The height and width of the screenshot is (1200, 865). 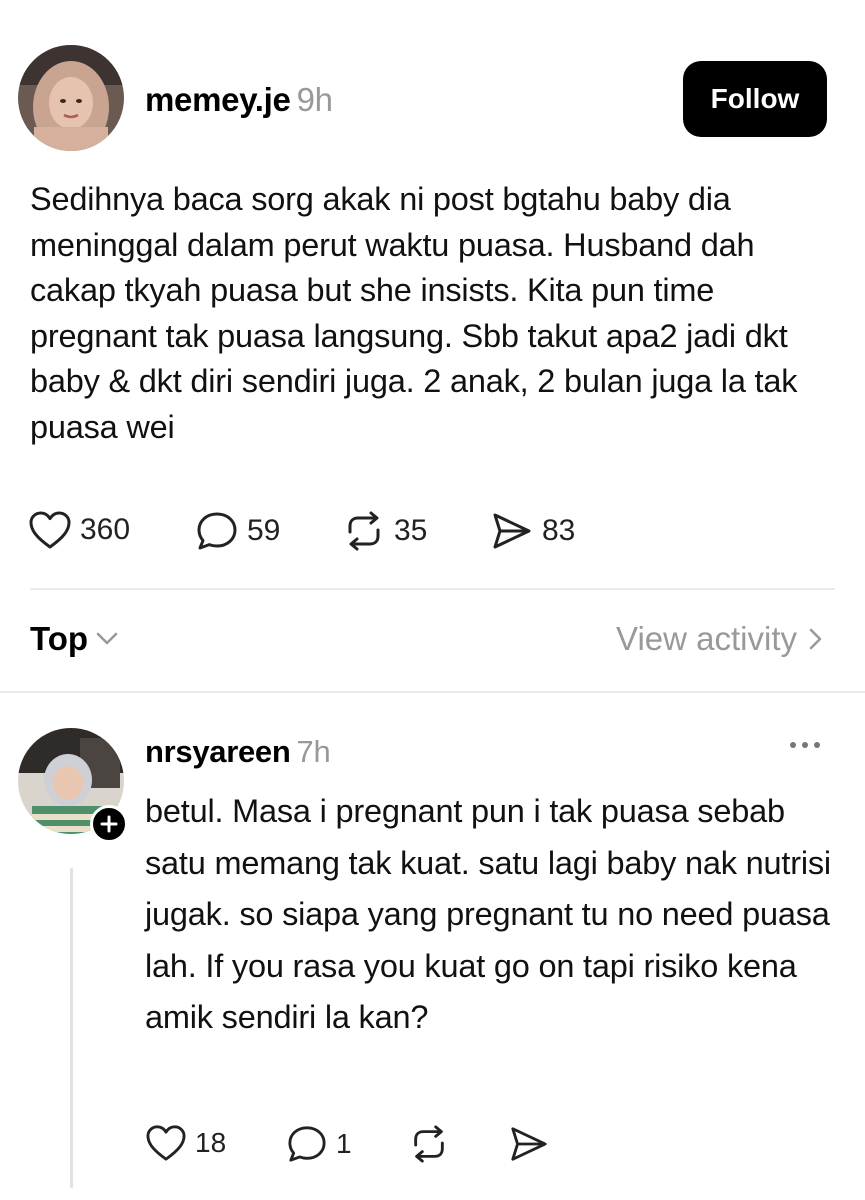 I want to click on post-like-button: 360, so click(x=79, y=530).